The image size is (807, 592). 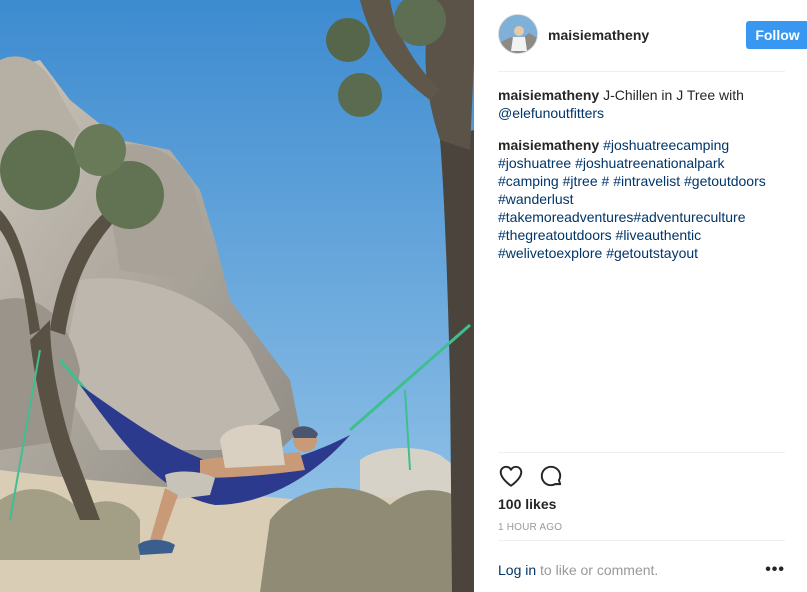 What do you see at coordinates (548, 95) in the screenshot?
I see `caption-username: maisiematheny` at bounding box center [548, 95].